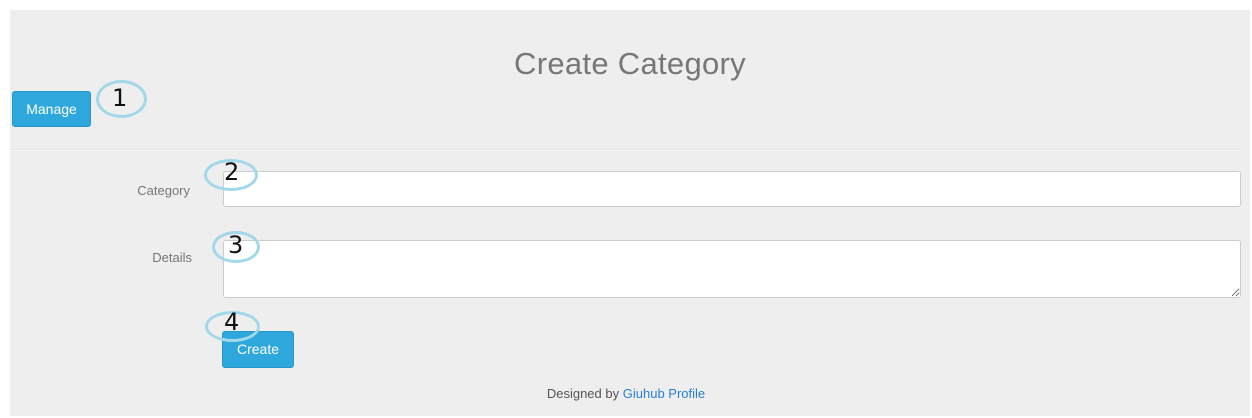  I want to click on footer-profile-link: Giuhub Profile, so click(664, 393).